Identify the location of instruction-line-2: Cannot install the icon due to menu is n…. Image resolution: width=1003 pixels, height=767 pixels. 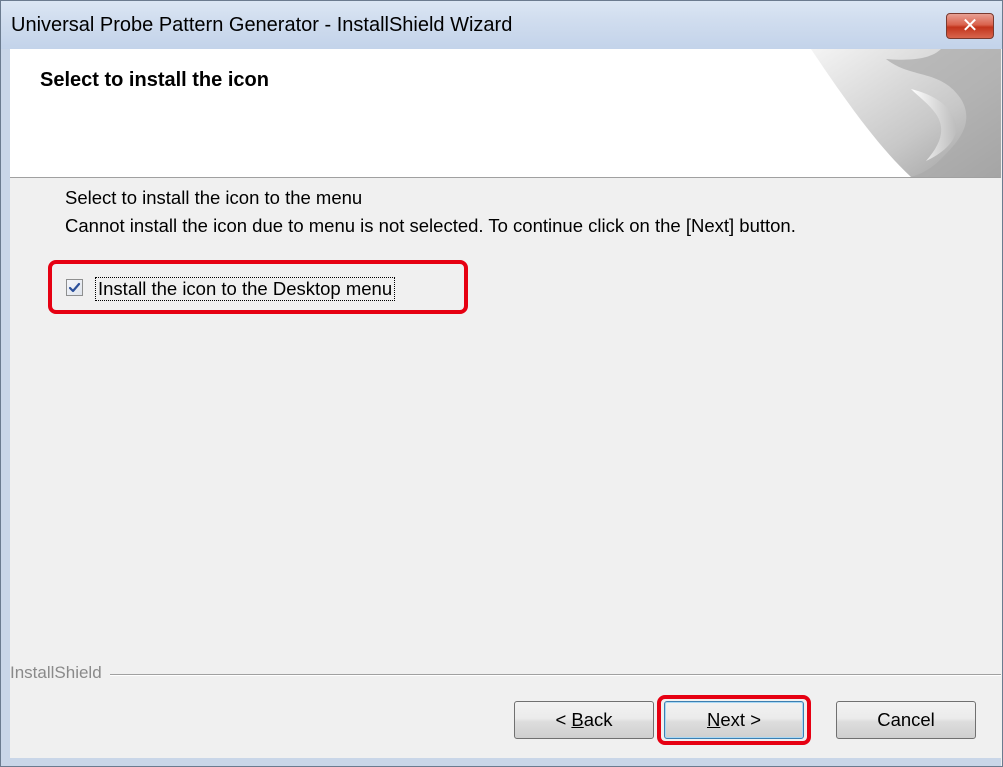
(430, 225).